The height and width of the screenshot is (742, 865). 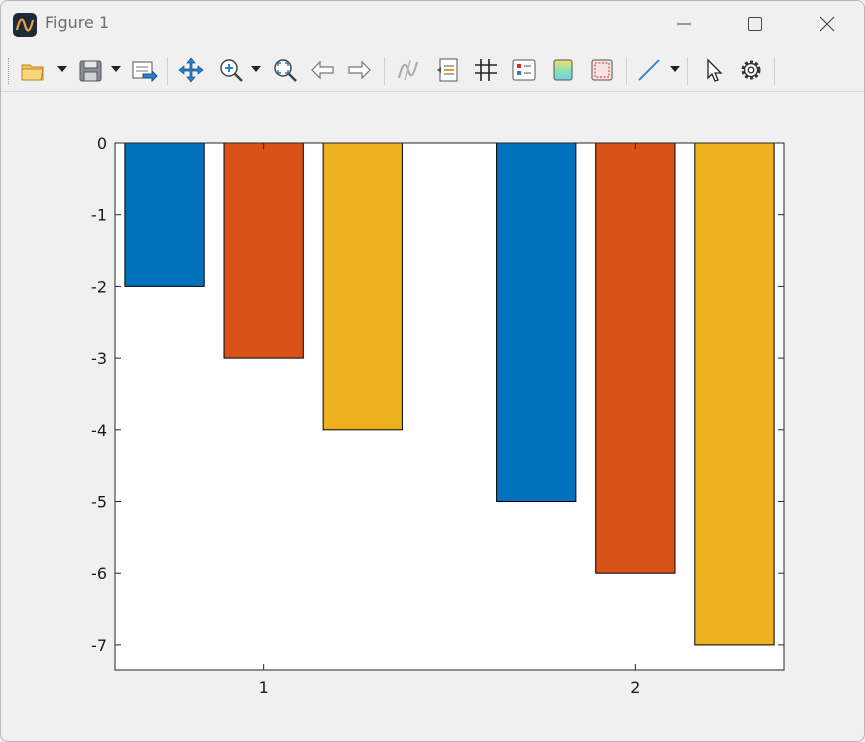 I want to click on y-tick-label: -2, so click(x=99, y=286).